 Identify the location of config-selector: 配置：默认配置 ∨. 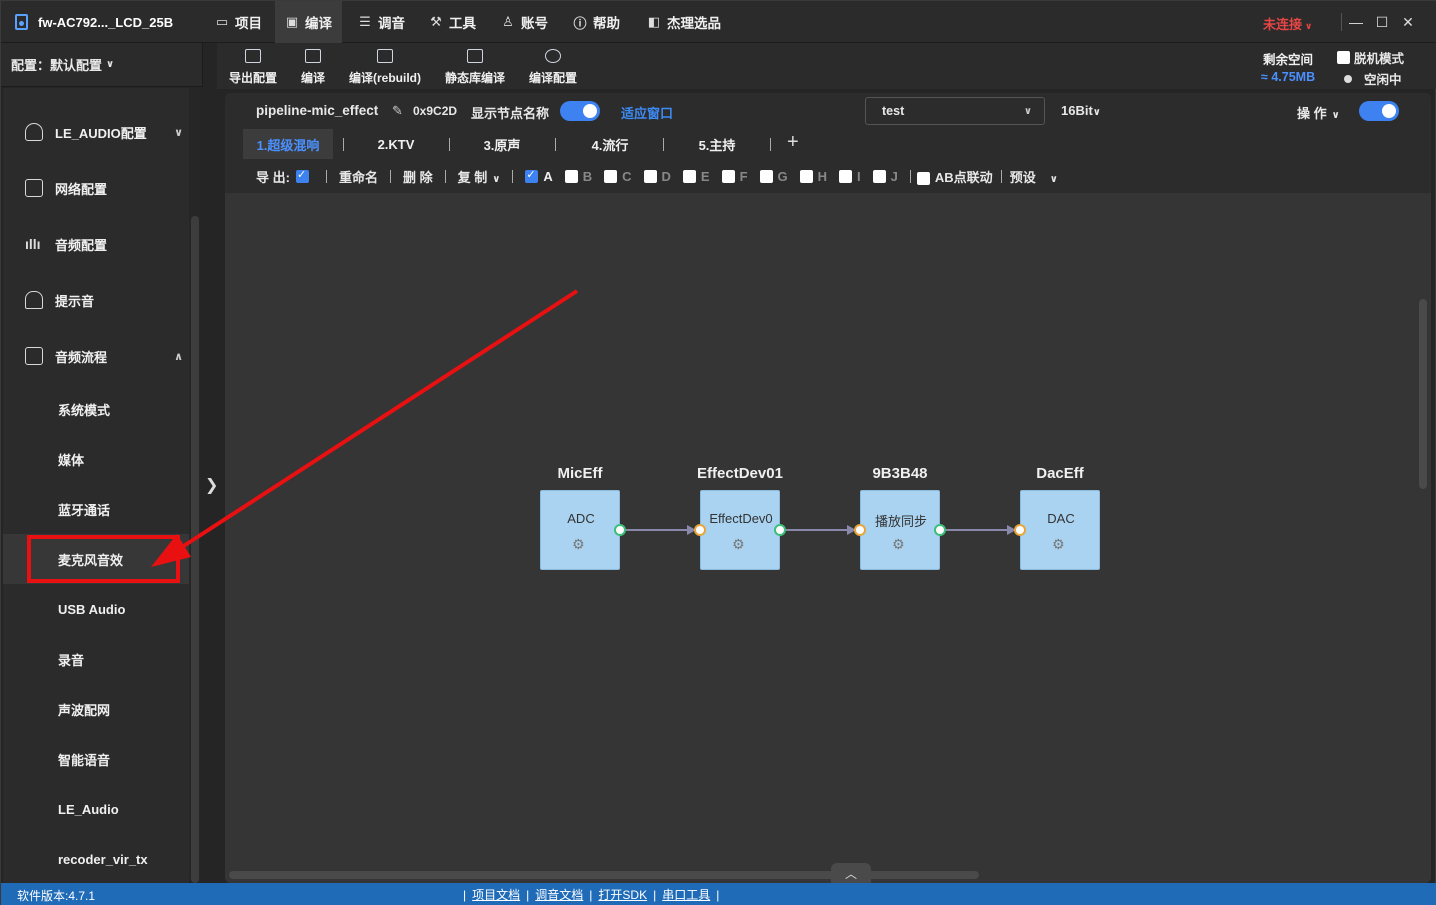
(102, 65).